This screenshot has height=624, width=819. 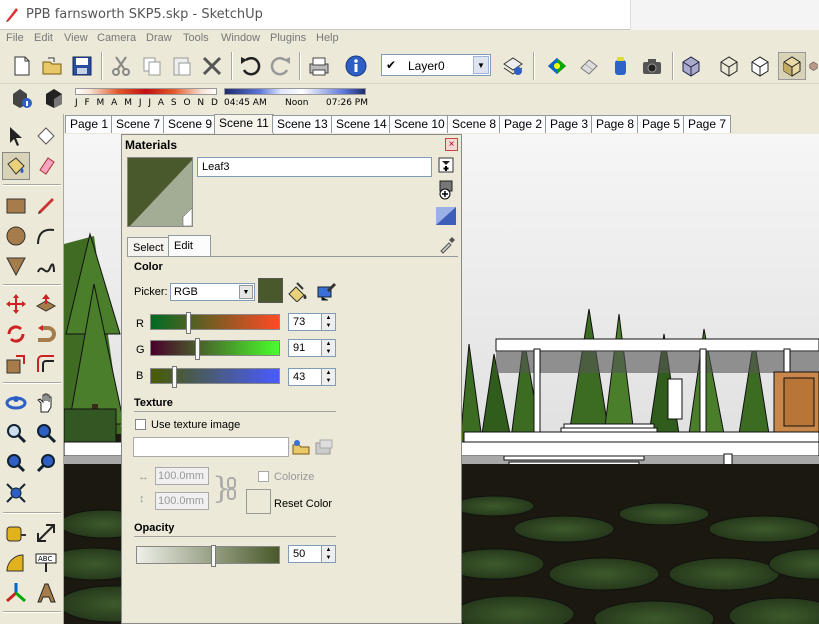 I want to click on b-spinner: ▲ ▼, so click(x=328, y=377).